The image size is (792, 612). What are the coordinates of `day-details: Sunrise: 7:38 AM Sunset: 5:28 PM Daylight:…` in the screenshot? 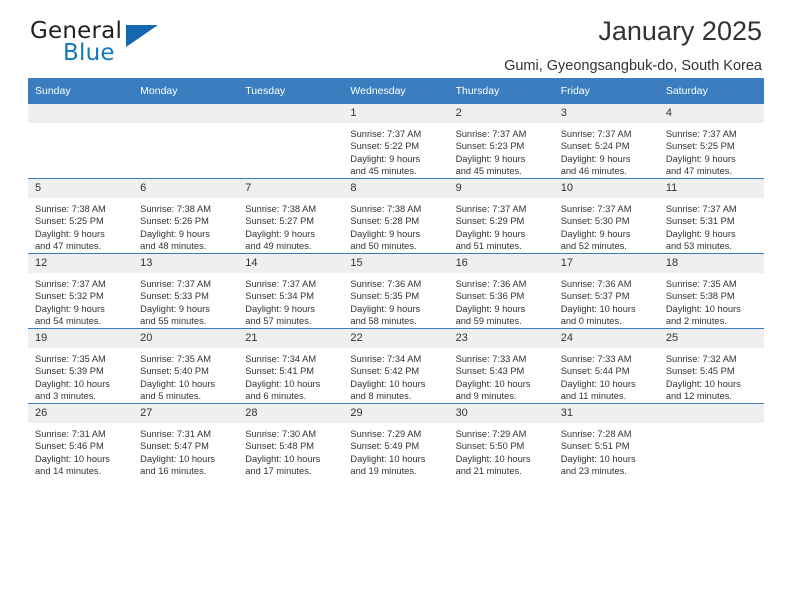 It's located at (395, 225).